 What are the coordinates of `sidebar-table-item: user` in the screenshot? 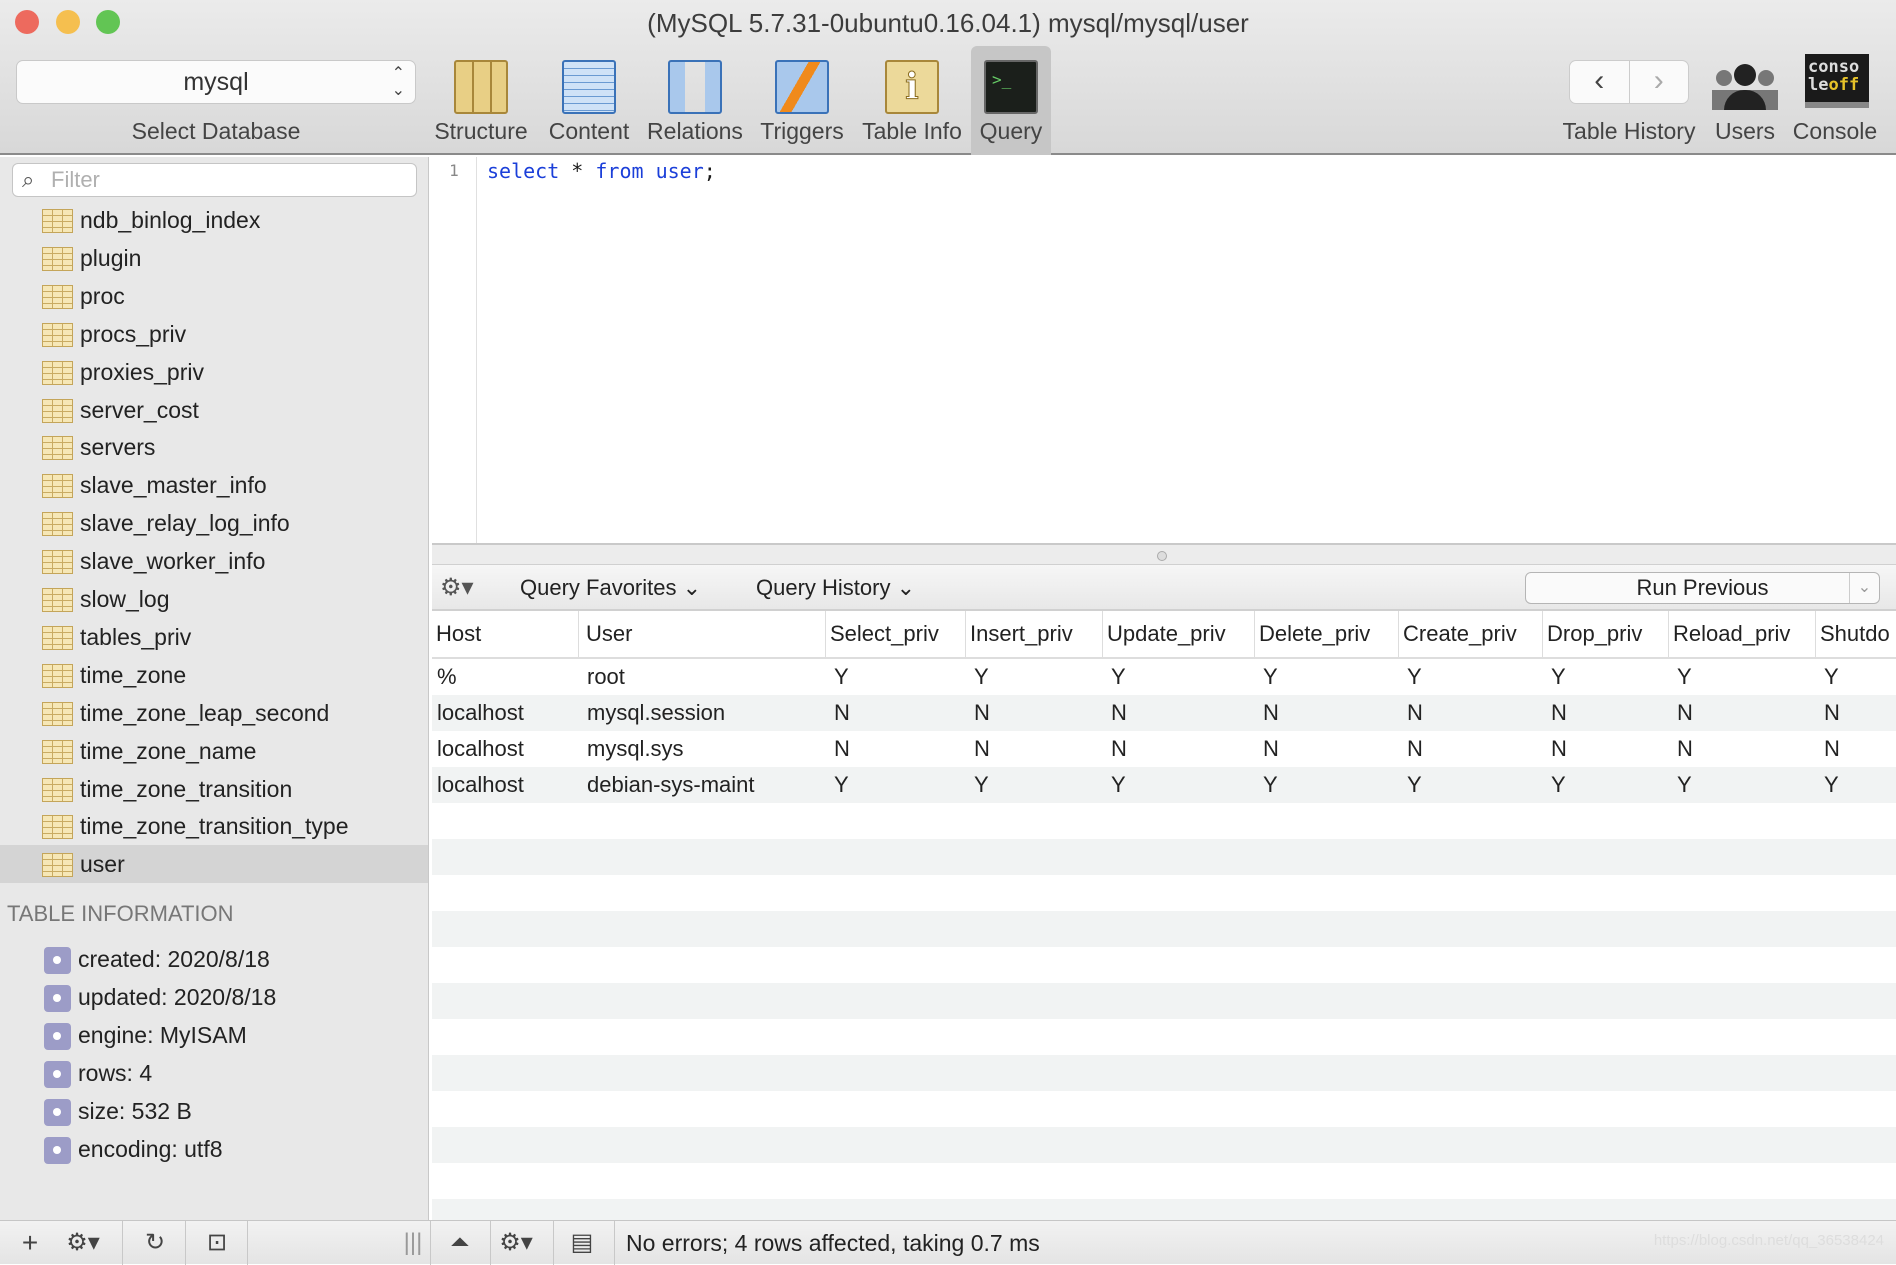 It's located at (214, 864).